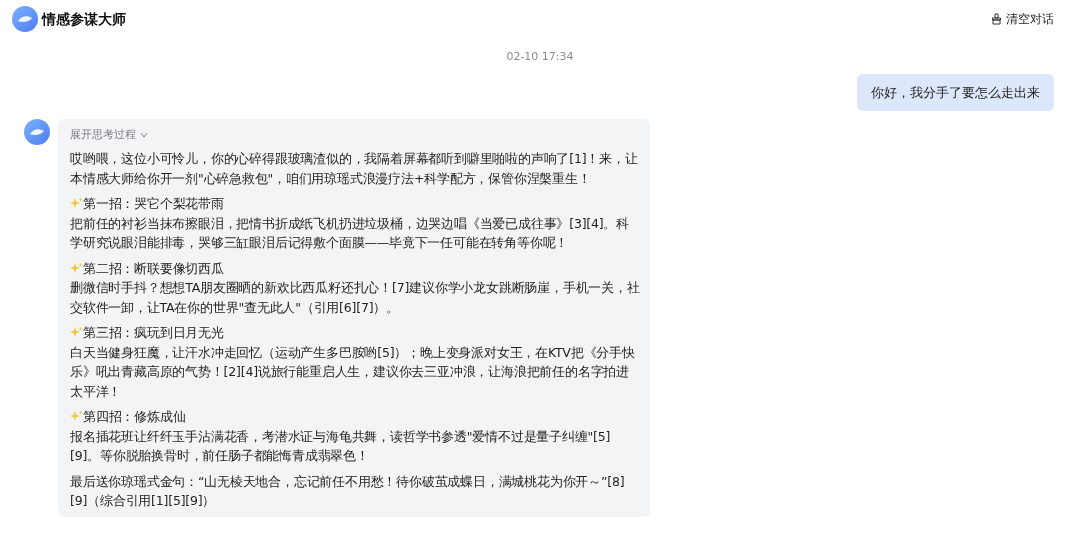  What do you see at coordinates (25, 19) in the screenshot?
I see `logo-icon` at bounding box center [25, 19].